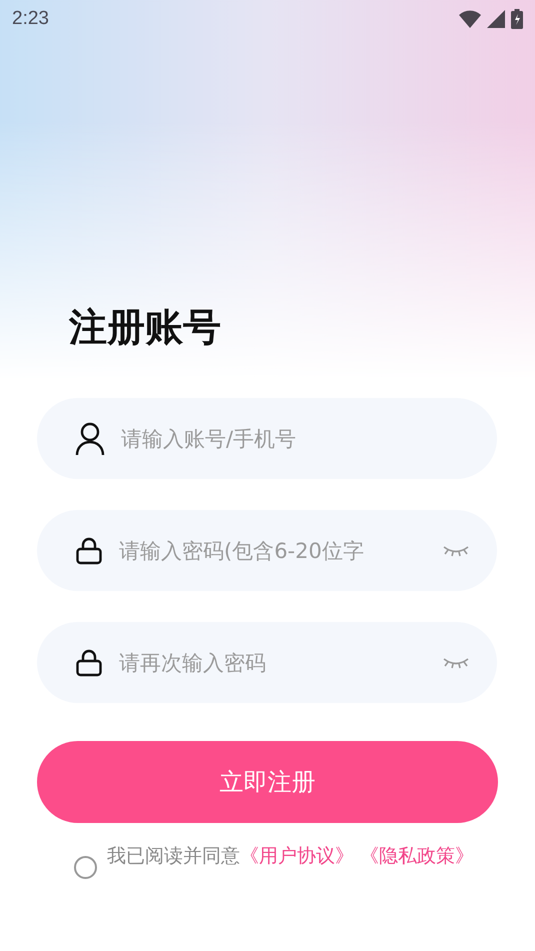 This screenshot has height=951, width=535. What do you see at coordinates (417, 856) in the screenshot?
I see `agreement-link: 《隐私政策》` at bounding box center [417, 856].